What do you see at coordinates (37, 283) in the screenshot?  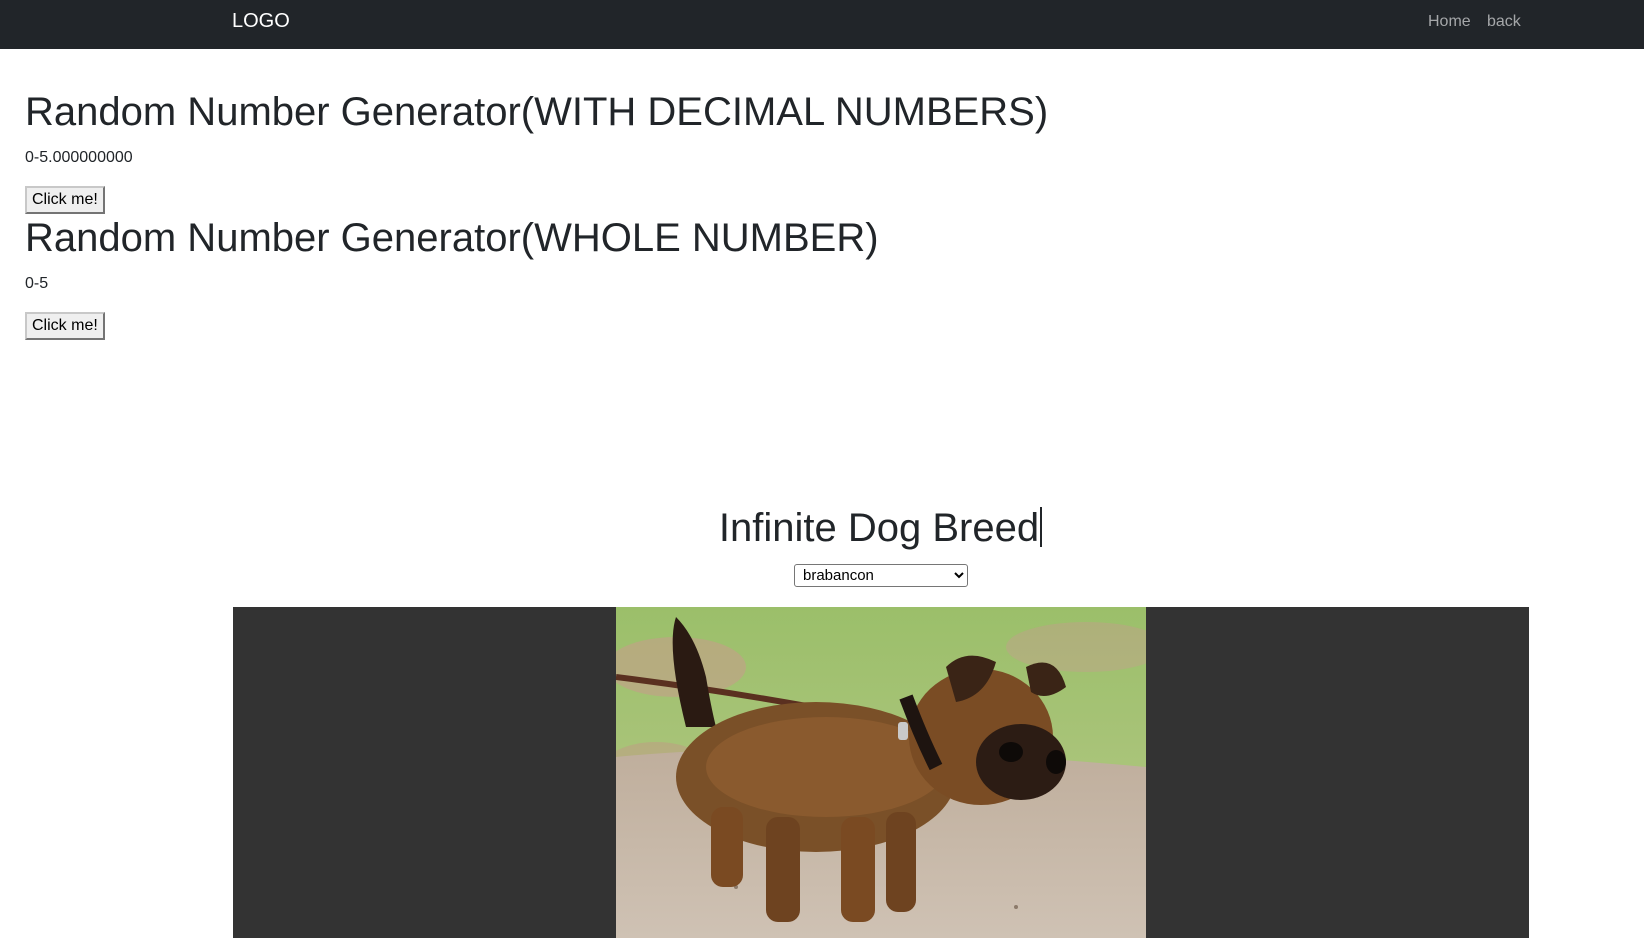 I see `whole-generator-range: 0-5` at bounding box center [37, 283].